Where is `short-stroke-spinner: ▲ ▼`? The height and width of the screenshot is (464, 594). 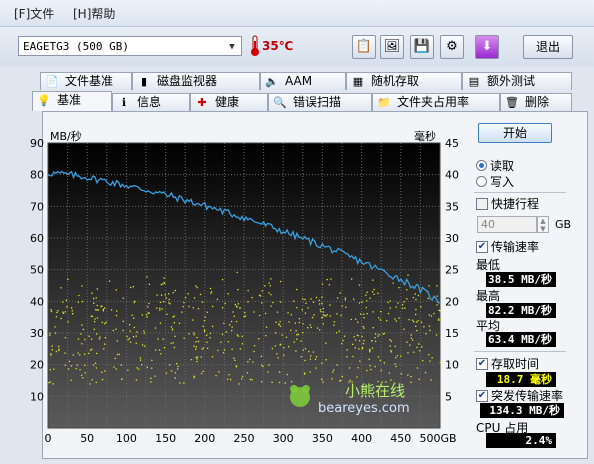
short-stroke-spinner: ▲ ▼ is located at coordinates (543, 224).